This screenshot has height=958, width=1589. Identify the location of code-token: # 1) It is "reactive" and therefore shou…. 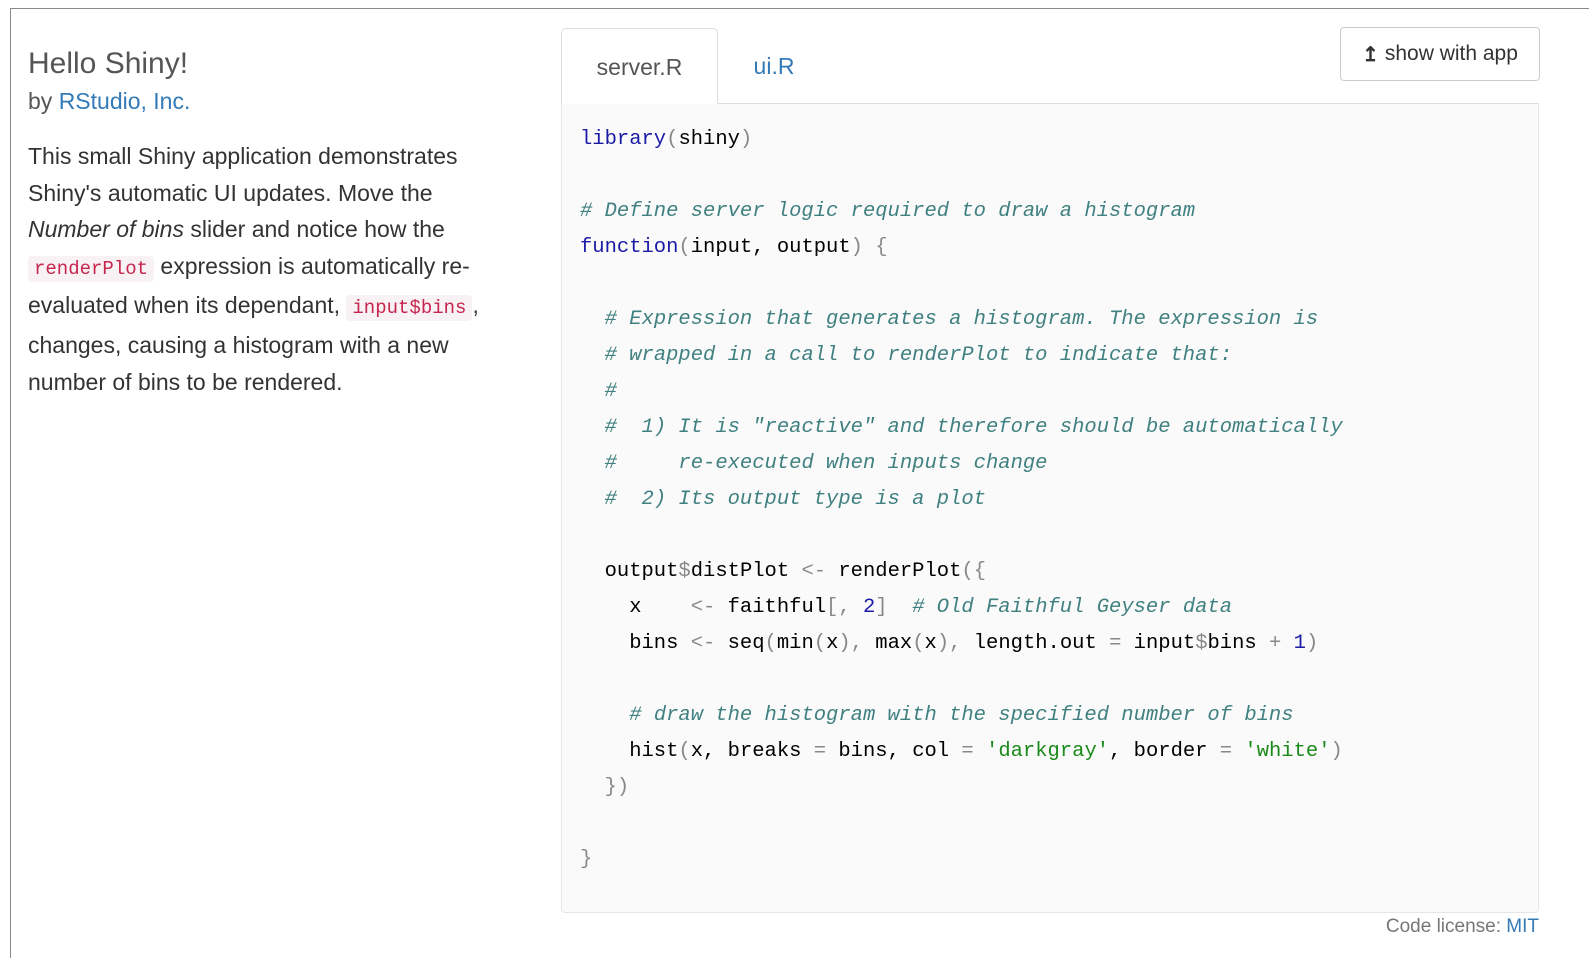
(973, 427).